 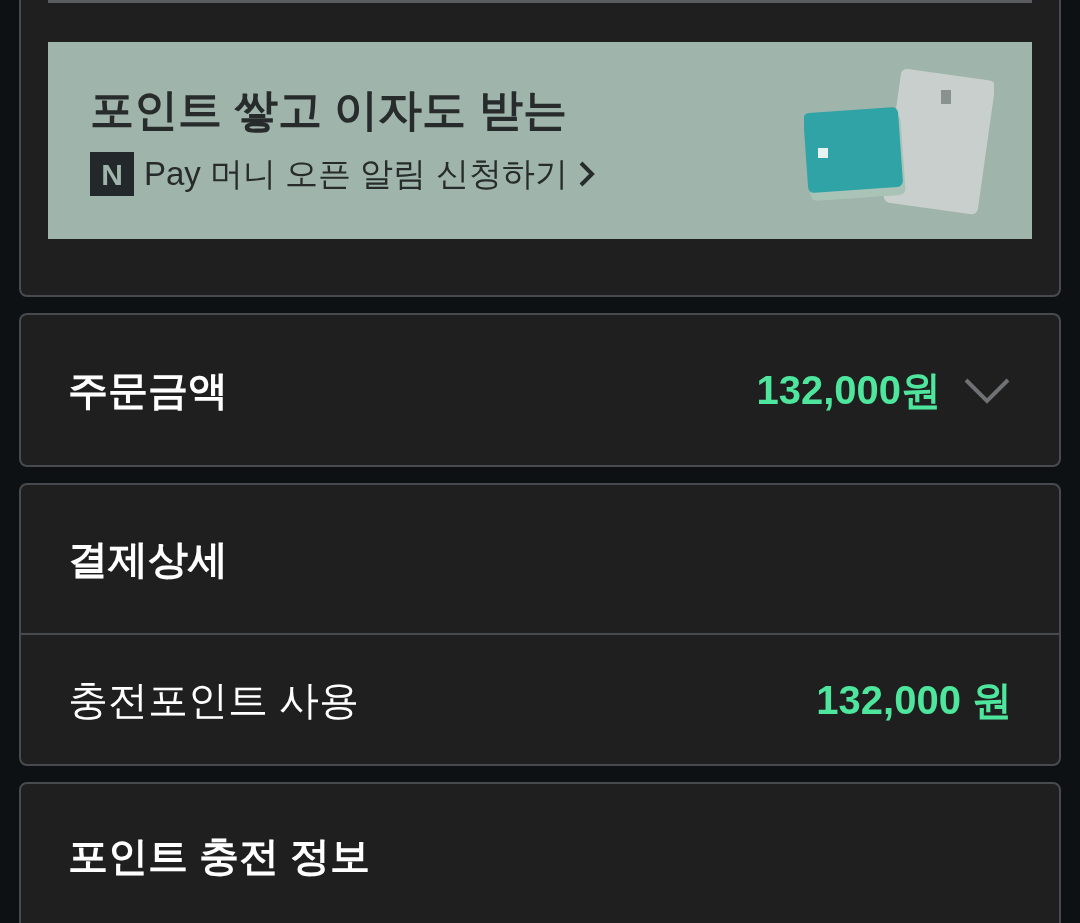 I want to click on payment-row-label: 충전포인트 사용, so click(x=214, y=700).